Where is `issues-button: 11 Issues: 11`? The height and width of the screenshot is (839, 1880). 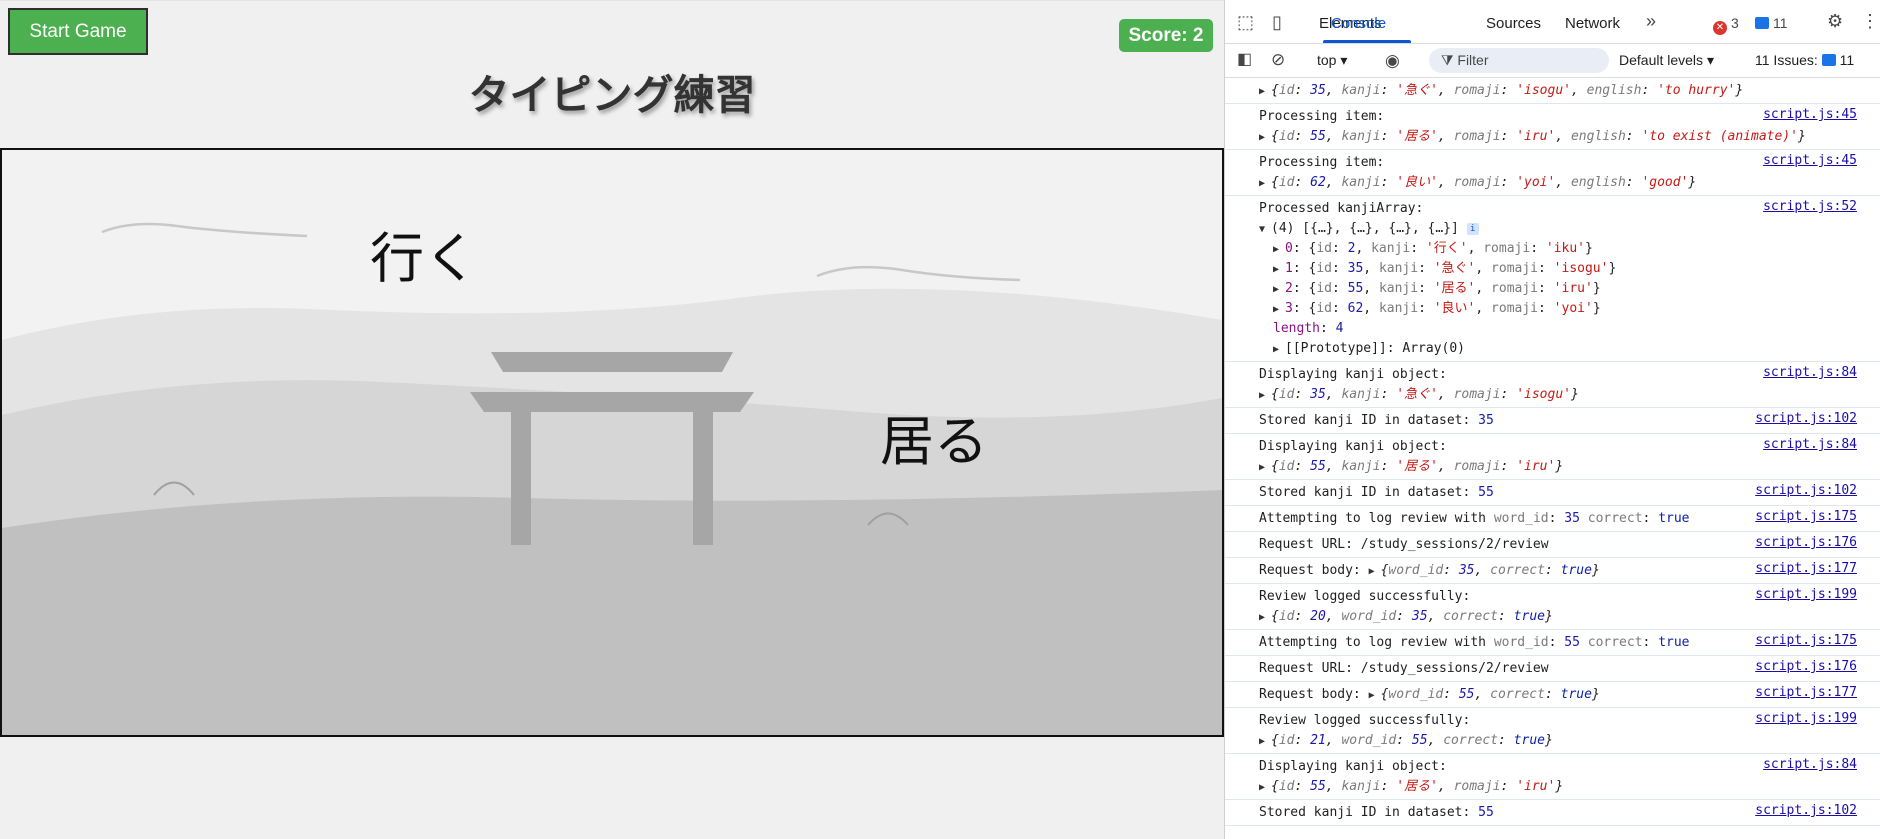
issues-button: 11 Issues: 11 is located at coordinates (1804, 60).